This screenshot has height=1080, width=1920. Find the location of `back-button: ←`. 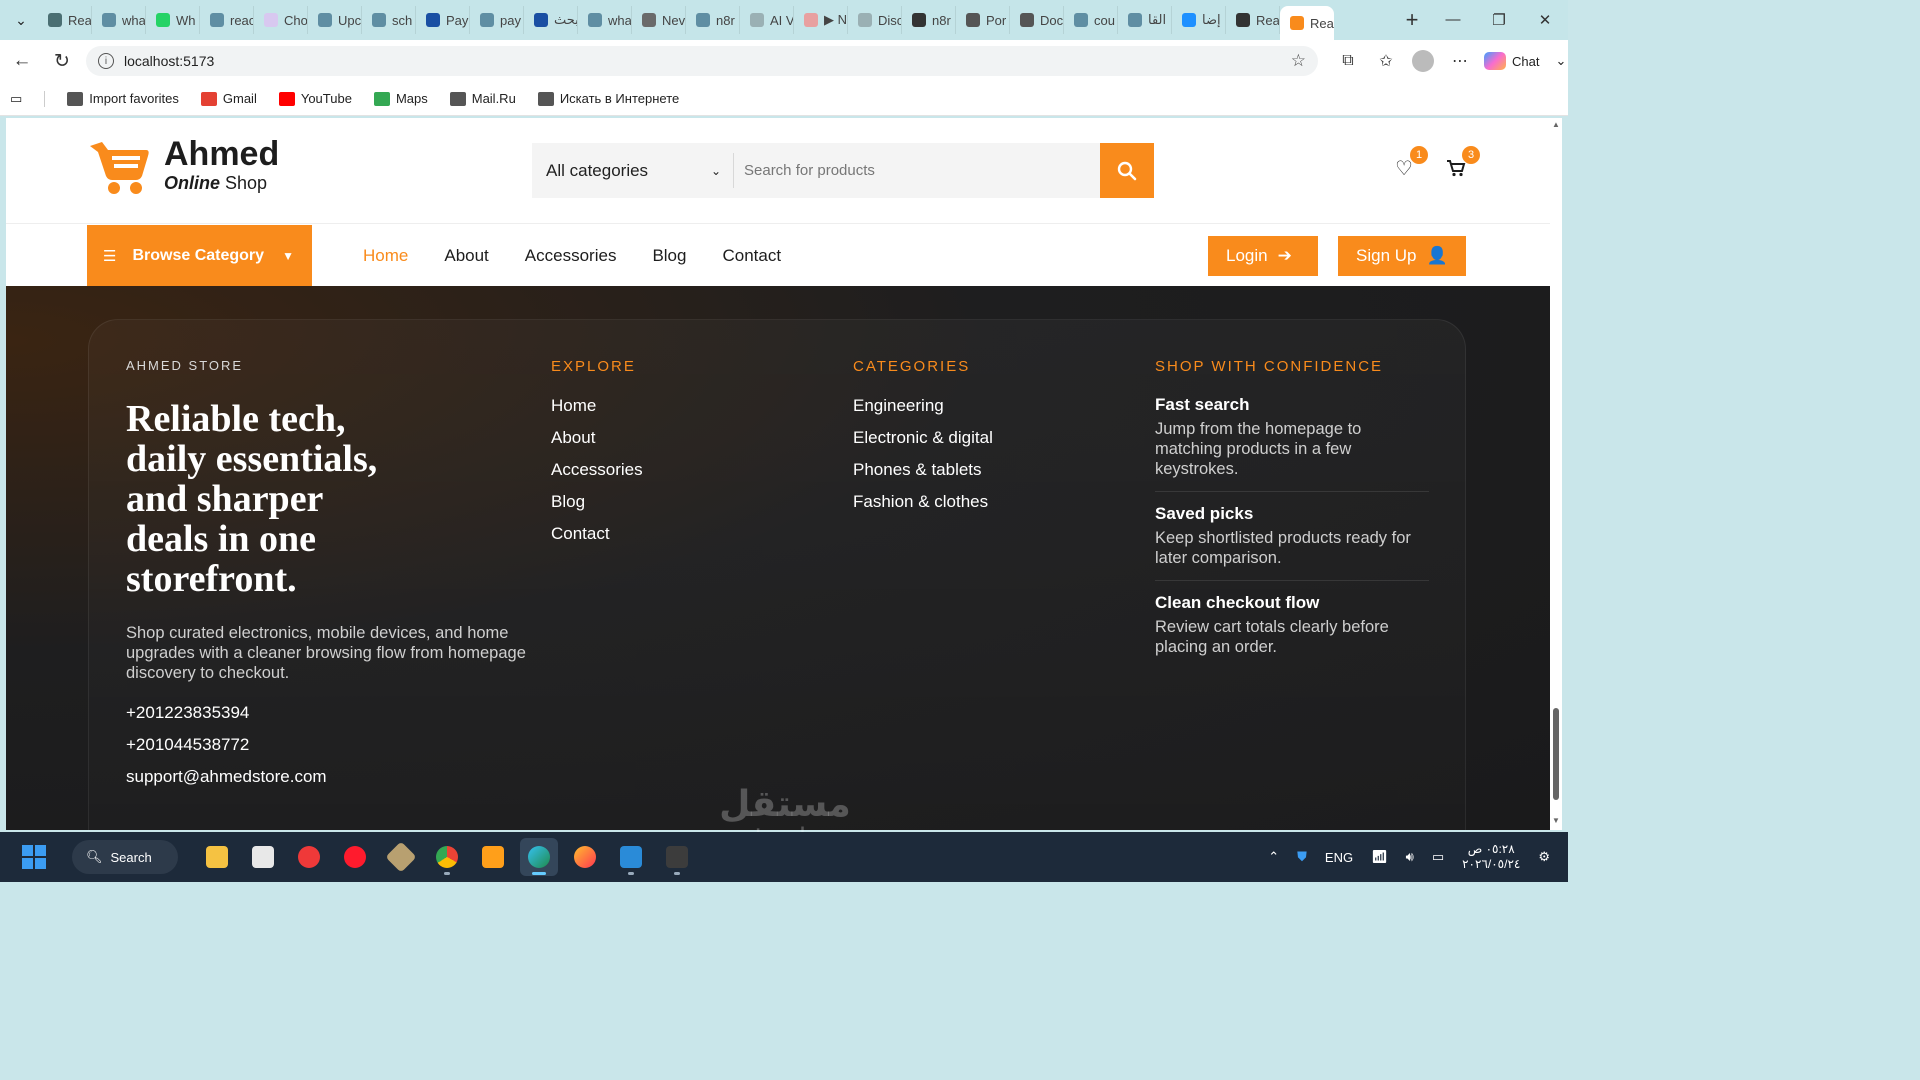

back-button: ← is located at coordinates (22, 61).